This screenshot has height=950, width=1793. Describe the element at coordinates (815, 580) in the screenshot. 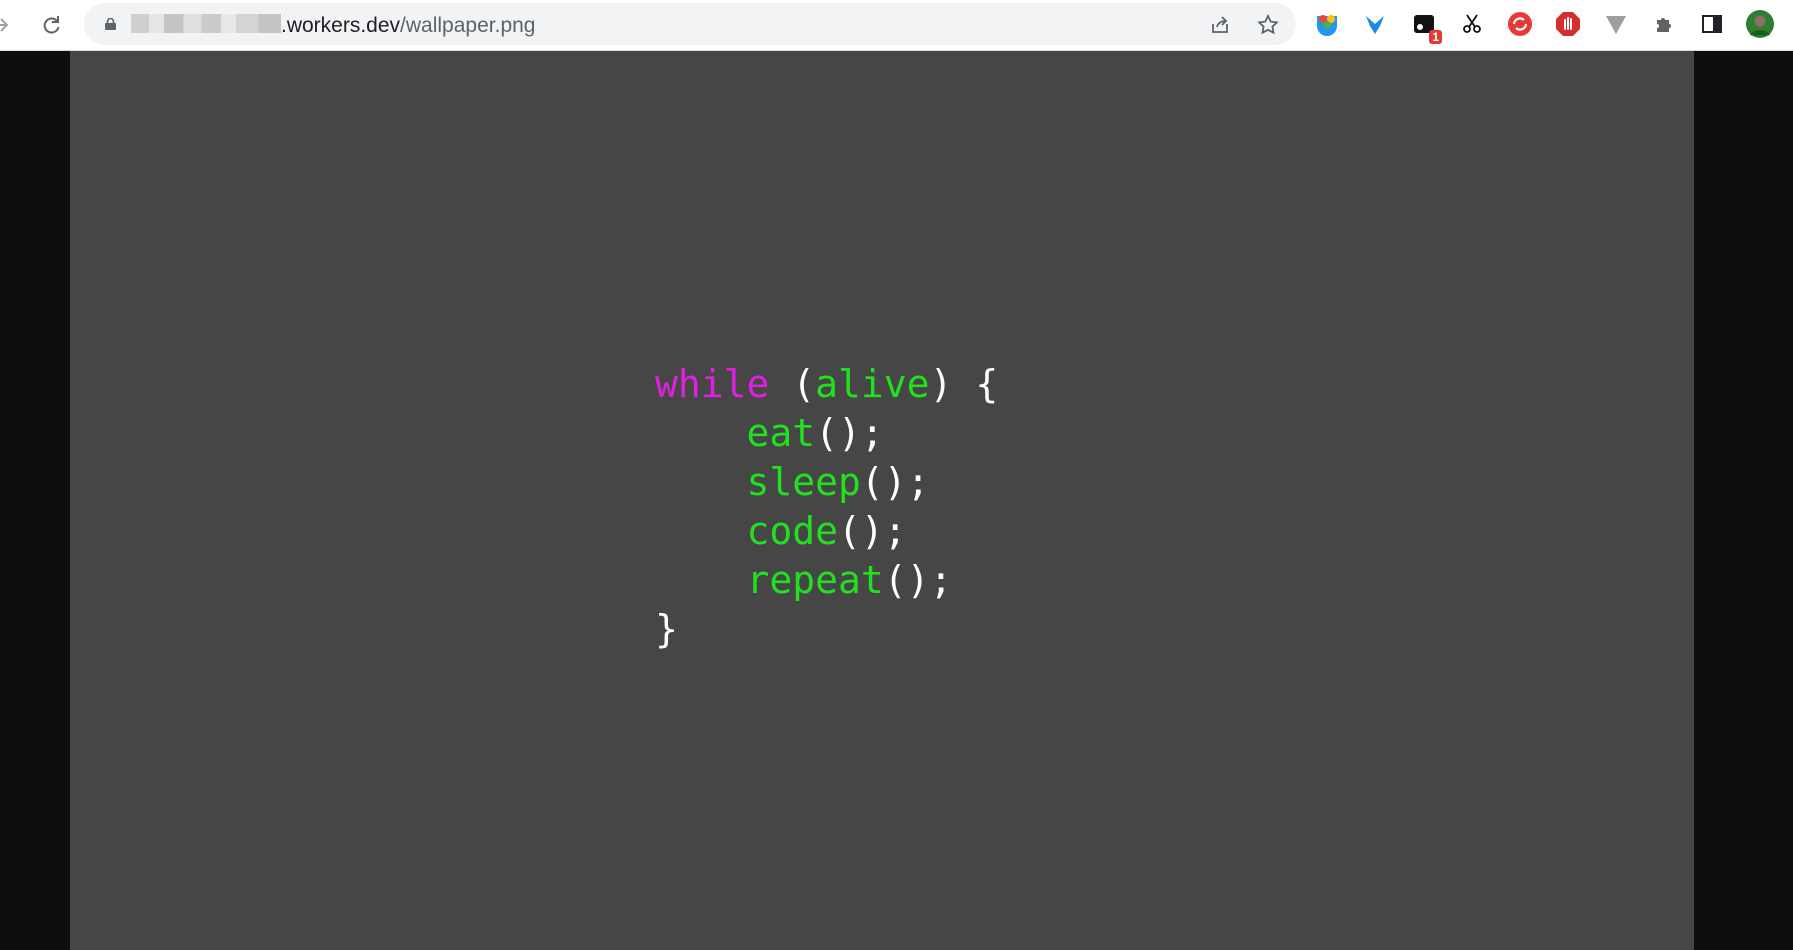

I see `call-repeat: repeat` at that location.